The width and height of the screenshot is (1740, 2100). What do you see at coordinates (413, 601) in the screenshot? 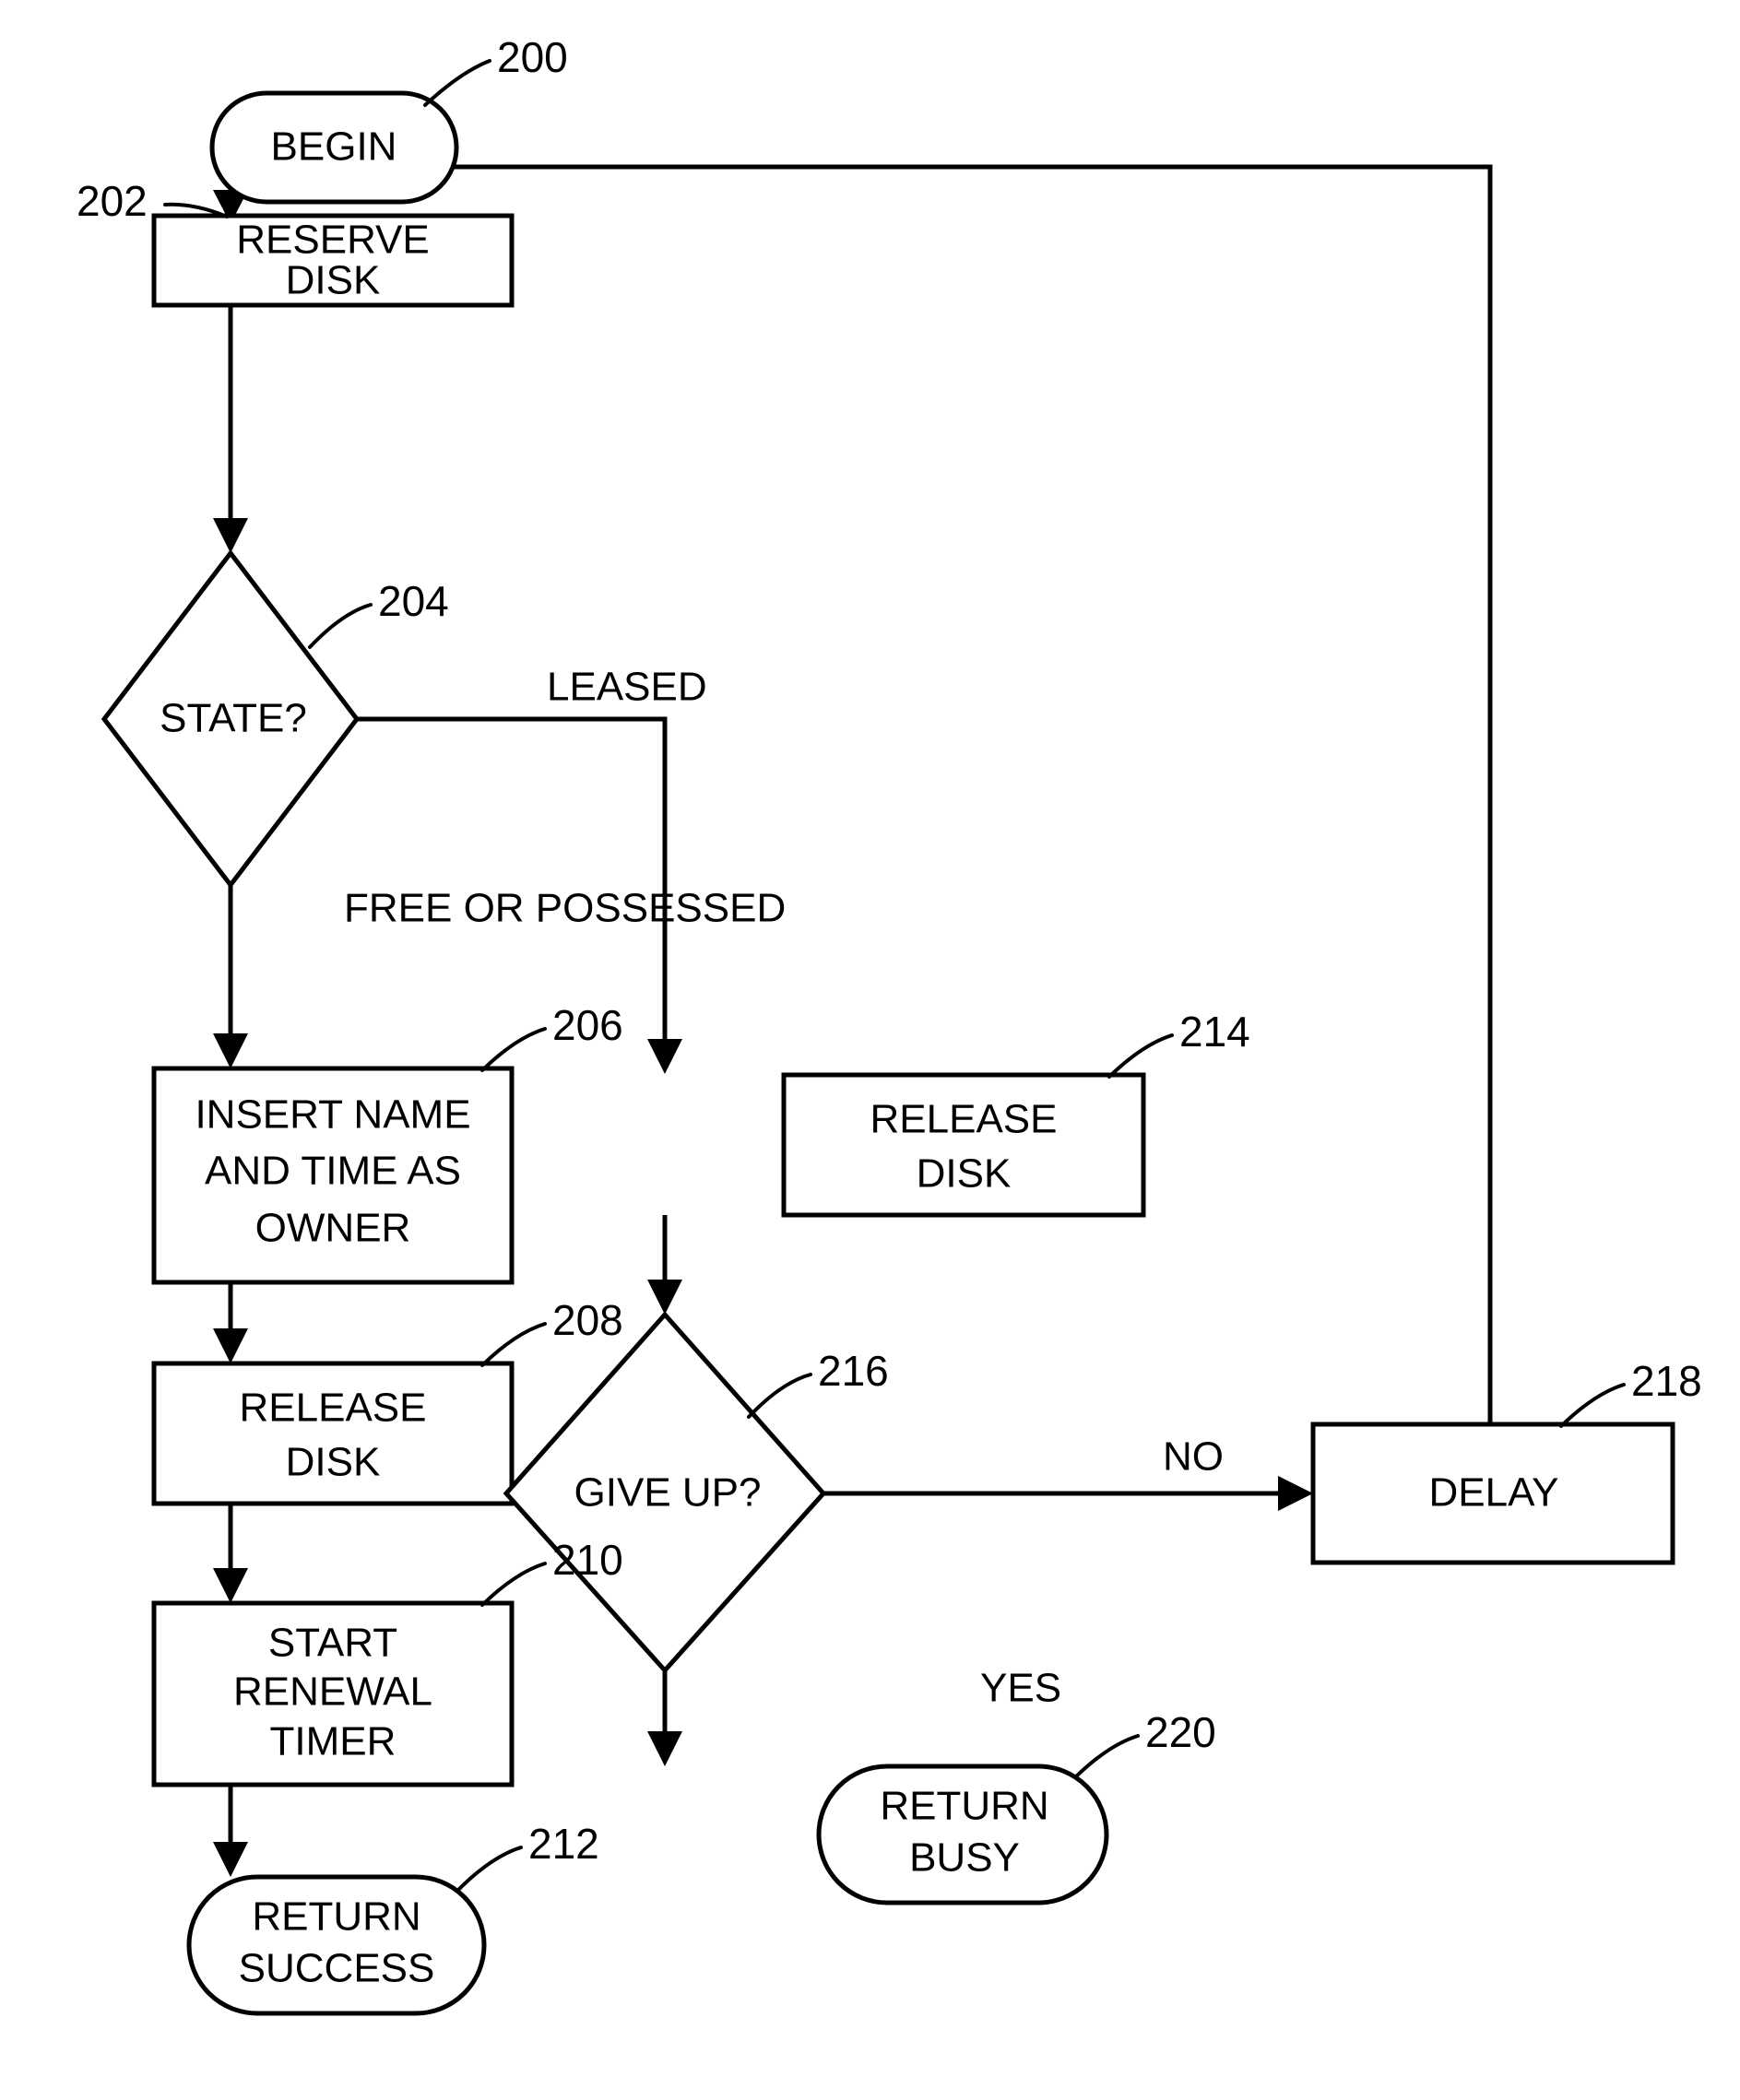
I see `reference-number-204: 204` at bounding box center [413, 601].